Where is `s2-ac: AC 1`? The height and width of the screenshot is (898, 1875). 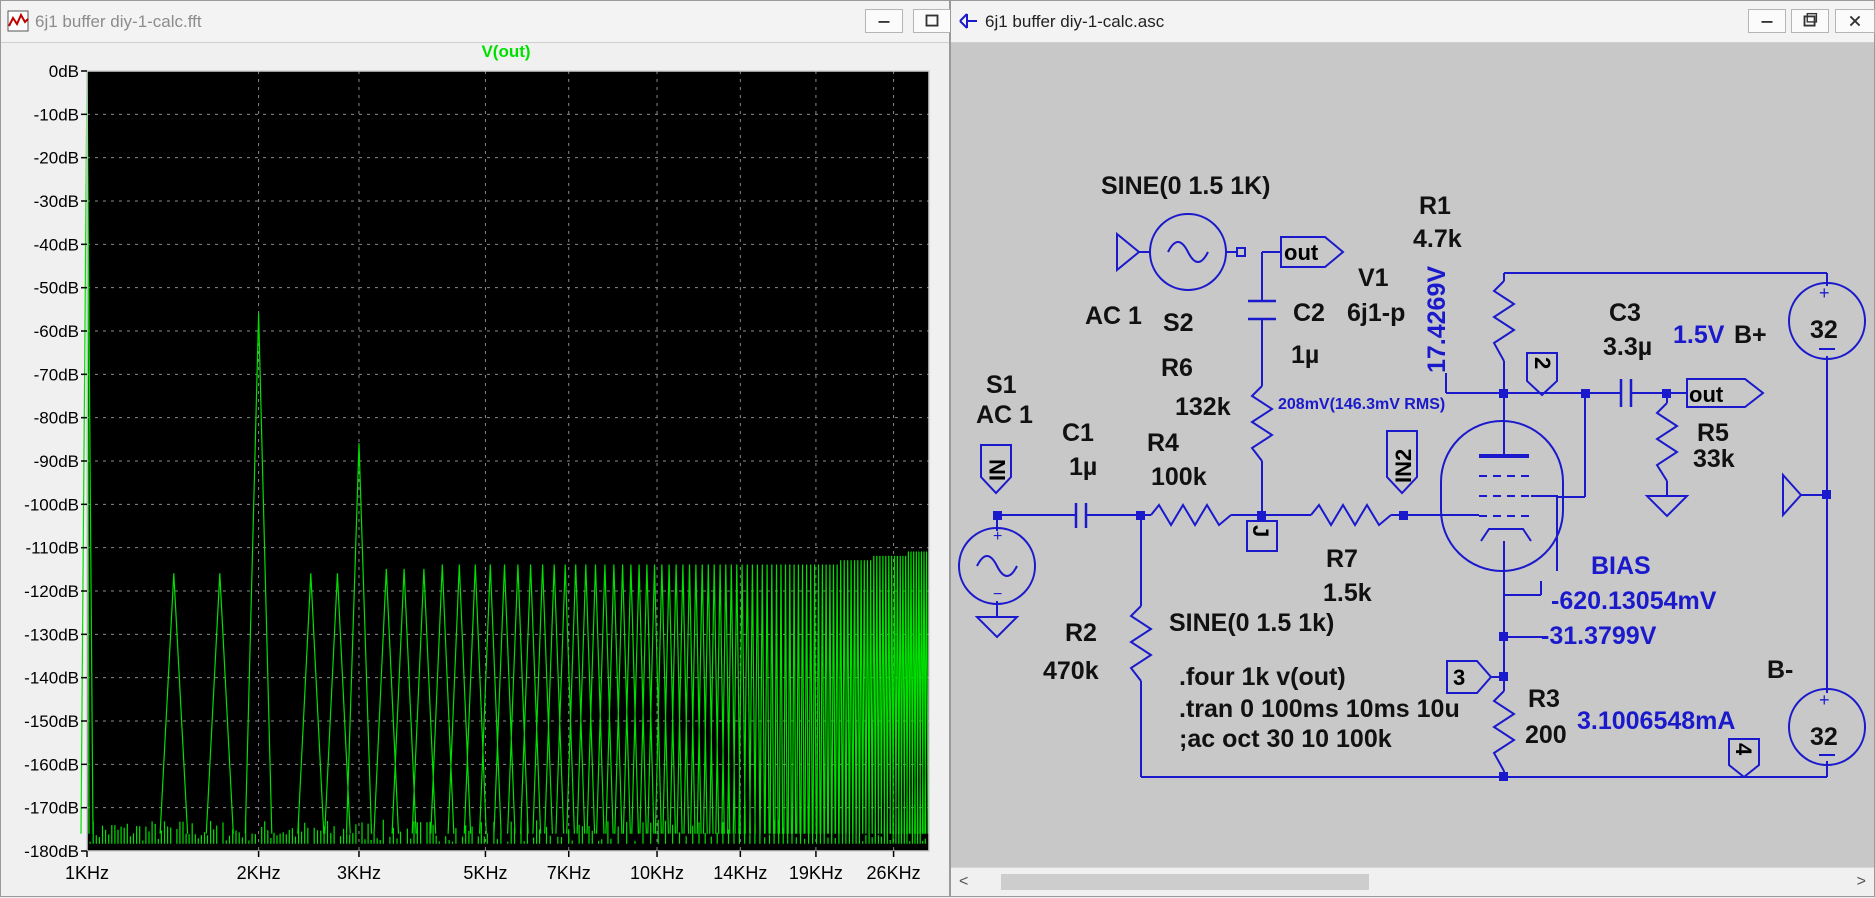
s2-ac: AC 1 is located at coordinates (1113, 316).